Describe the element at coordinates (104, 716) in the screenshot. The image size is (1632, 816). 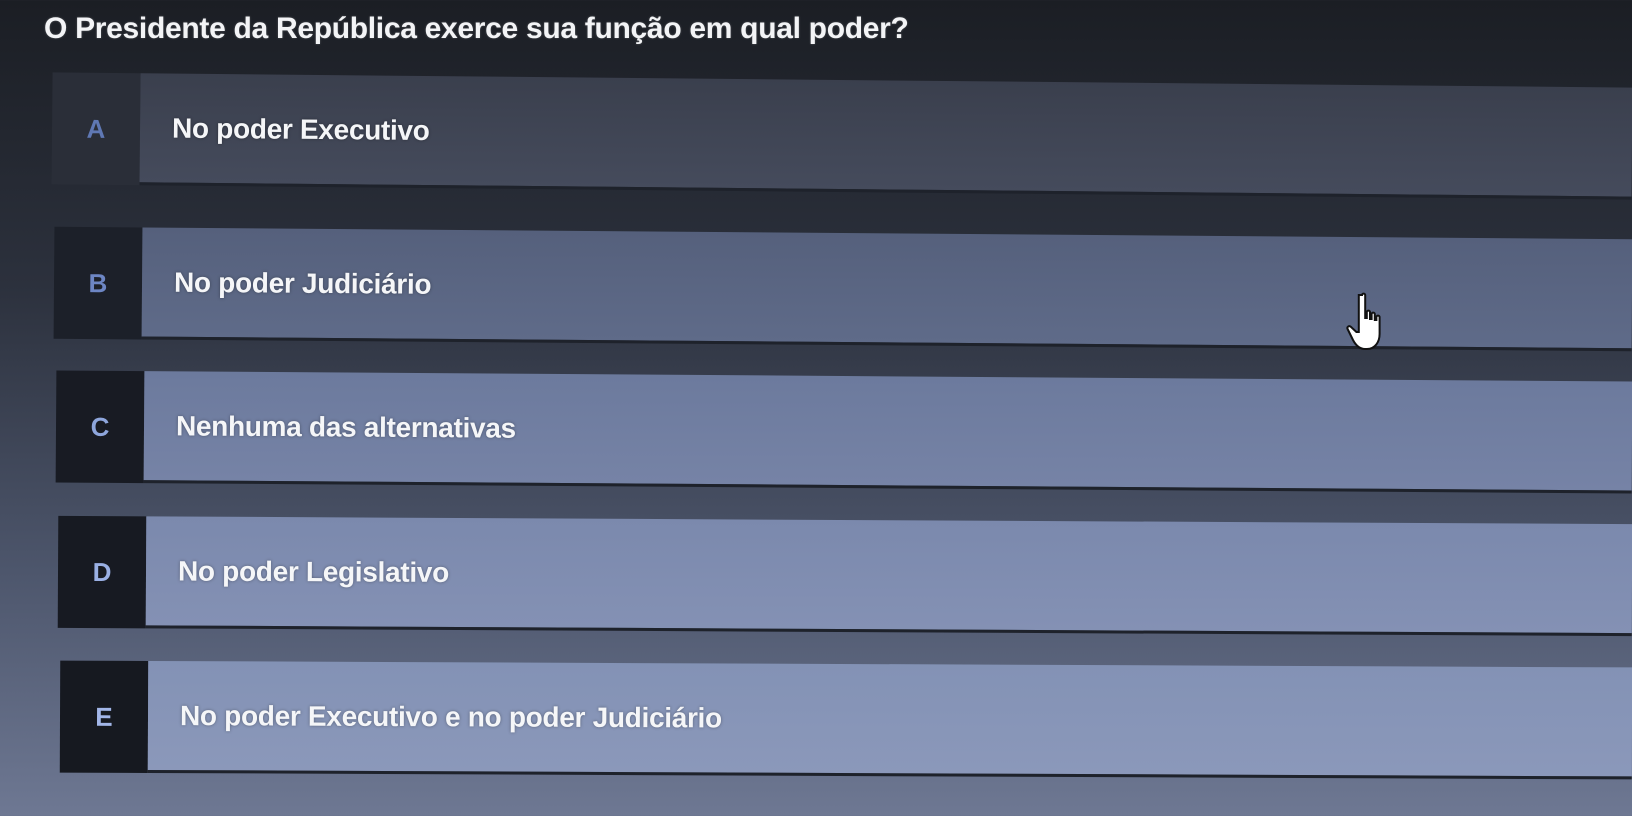
I see `option-letter: E` at that location.